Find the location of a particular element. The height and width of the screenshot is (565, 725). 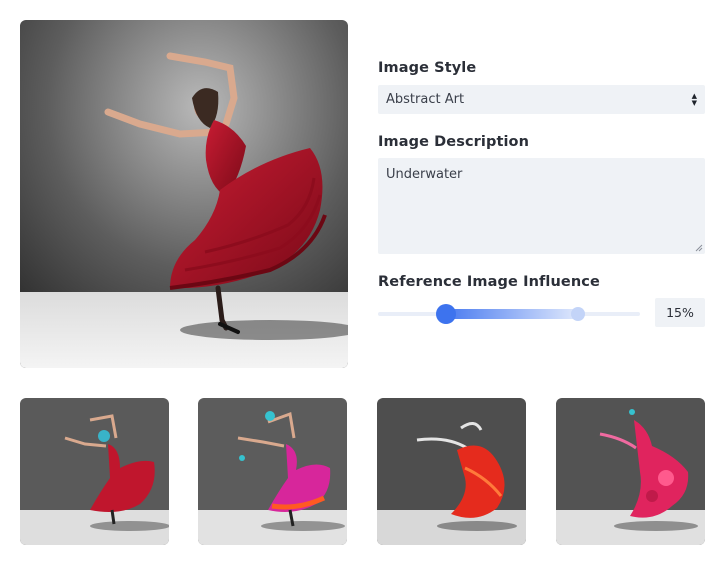

image-description-label: Image Description is located at coordinates (454, 142).